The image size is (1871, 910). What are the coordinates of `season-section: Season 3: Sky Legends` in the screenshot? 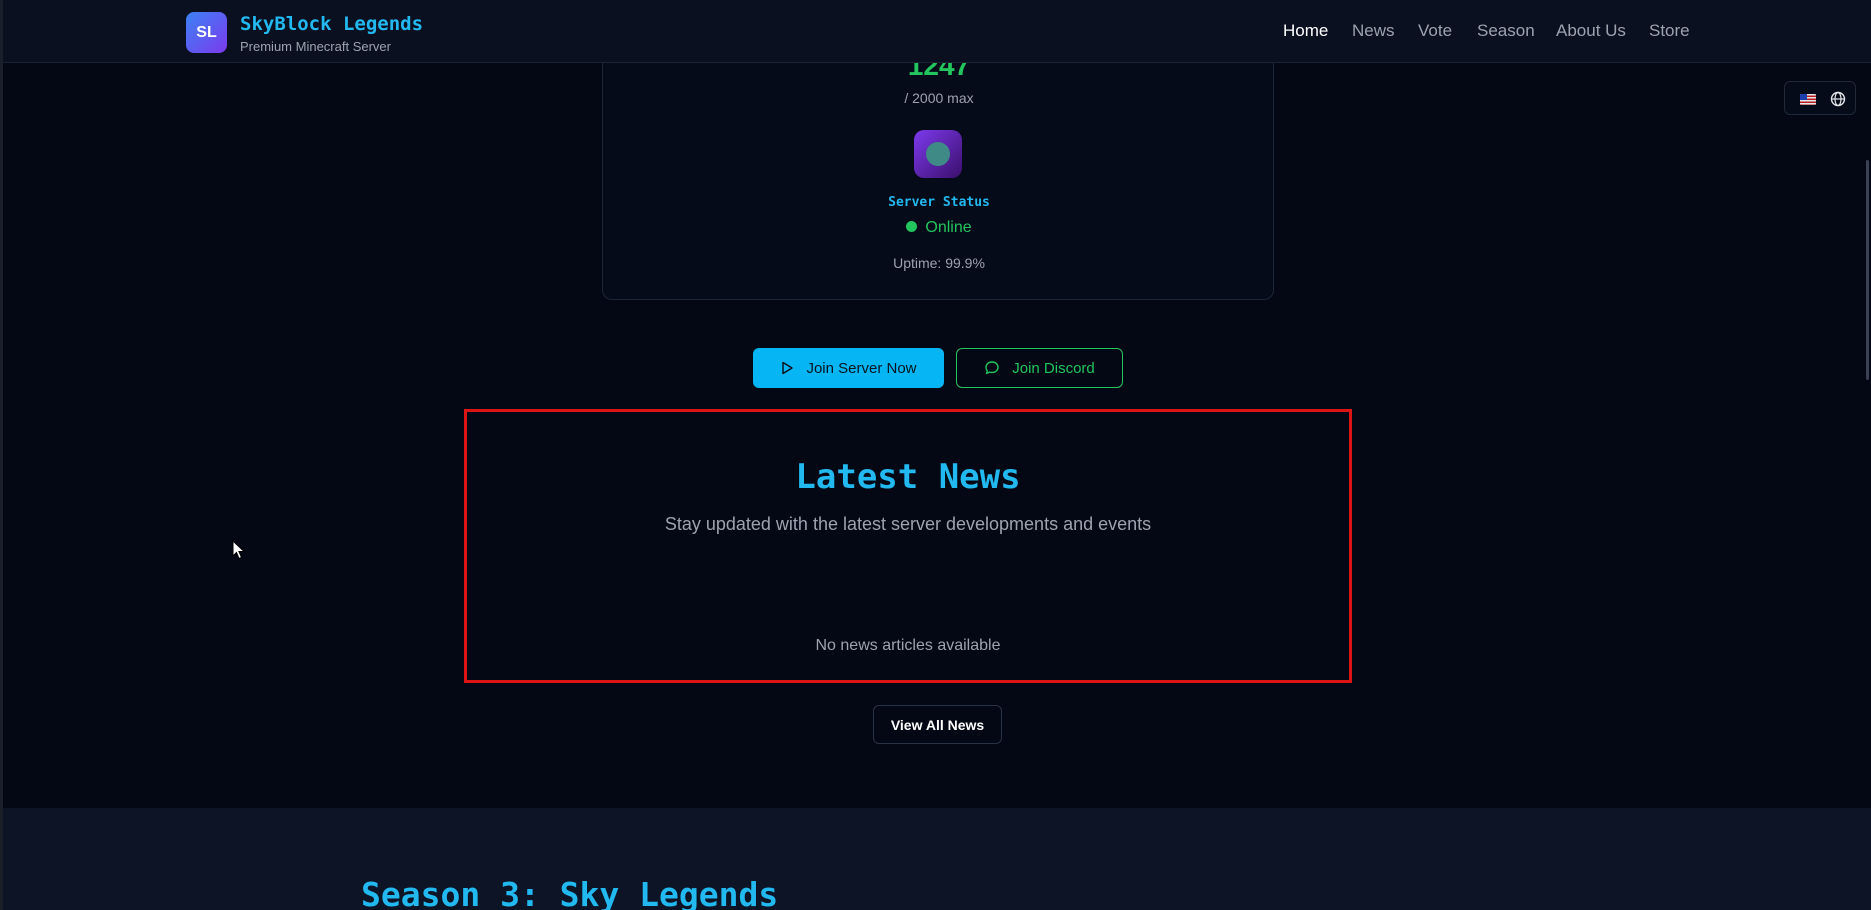 It's located at (937, 859).